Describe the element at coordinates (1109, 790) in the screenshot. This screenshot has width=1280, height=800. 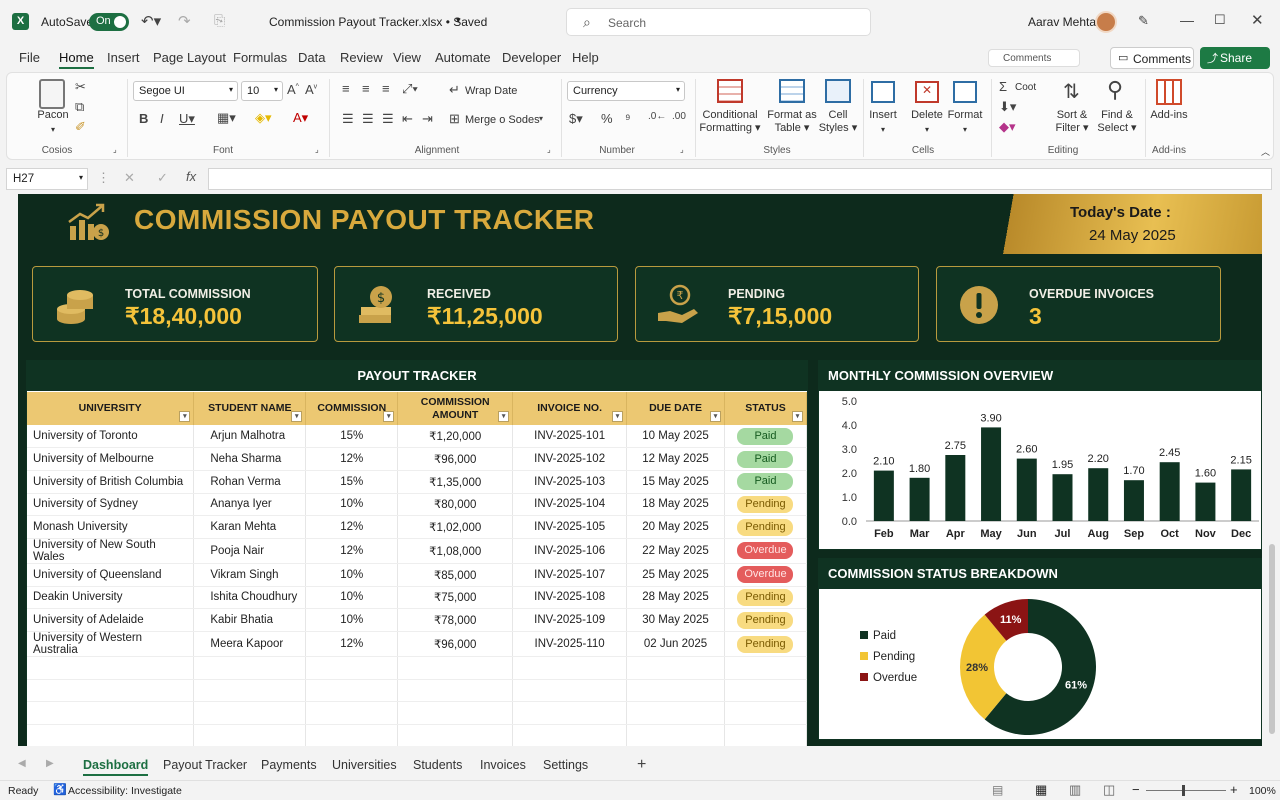
I see `page-break-view-icon: ◫` at that location.